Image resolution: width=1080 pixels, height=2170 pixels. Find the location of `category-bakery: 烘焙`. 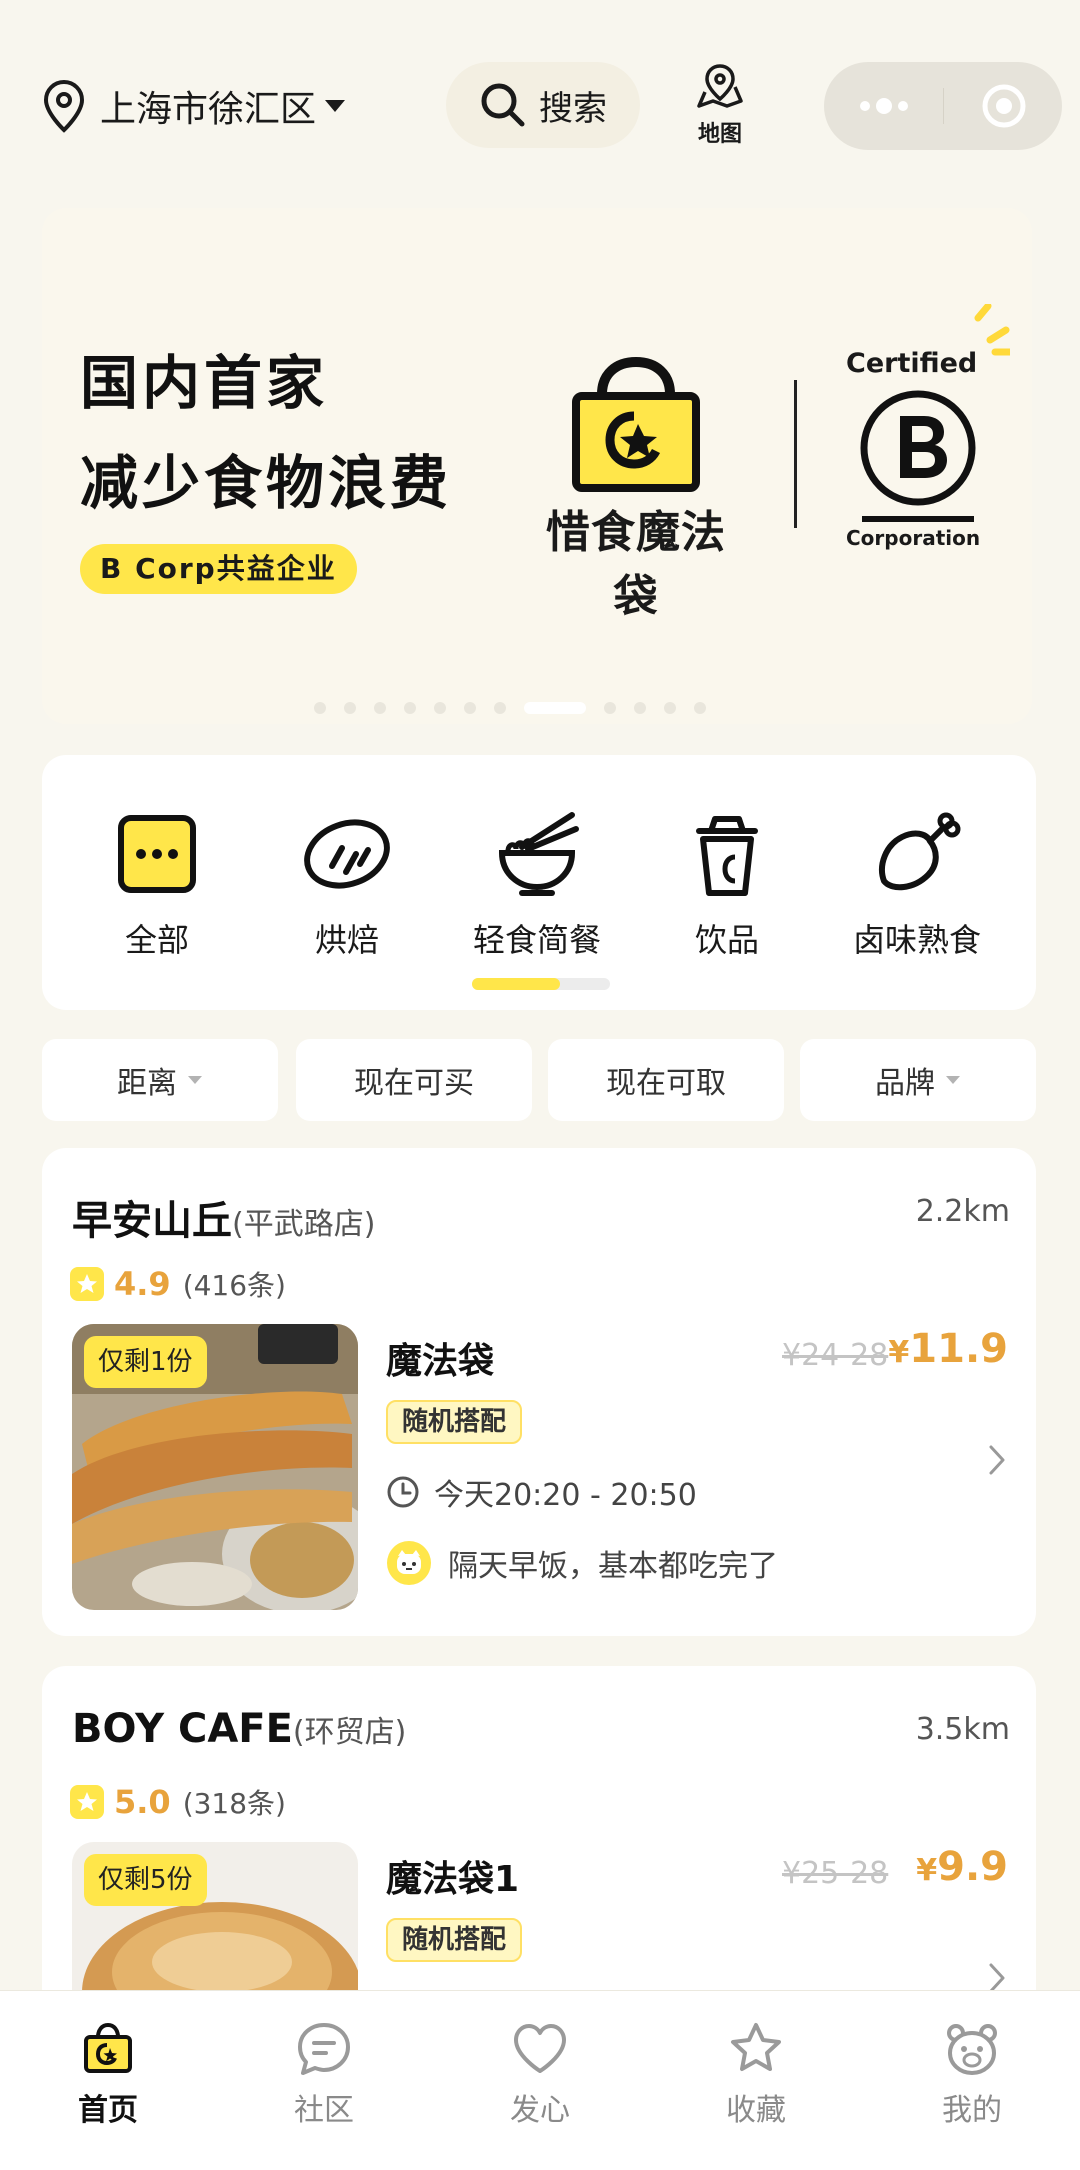

category-bakery: 烘焙 is located at coordinates (347, 884).